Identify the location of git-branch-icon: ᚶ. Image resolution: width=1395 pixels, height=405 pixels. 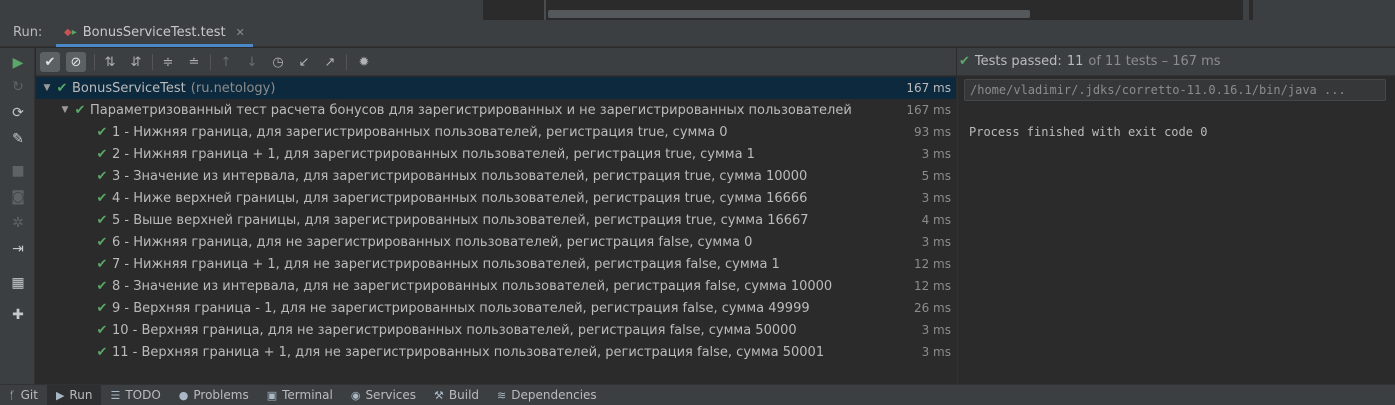
(12, 395).